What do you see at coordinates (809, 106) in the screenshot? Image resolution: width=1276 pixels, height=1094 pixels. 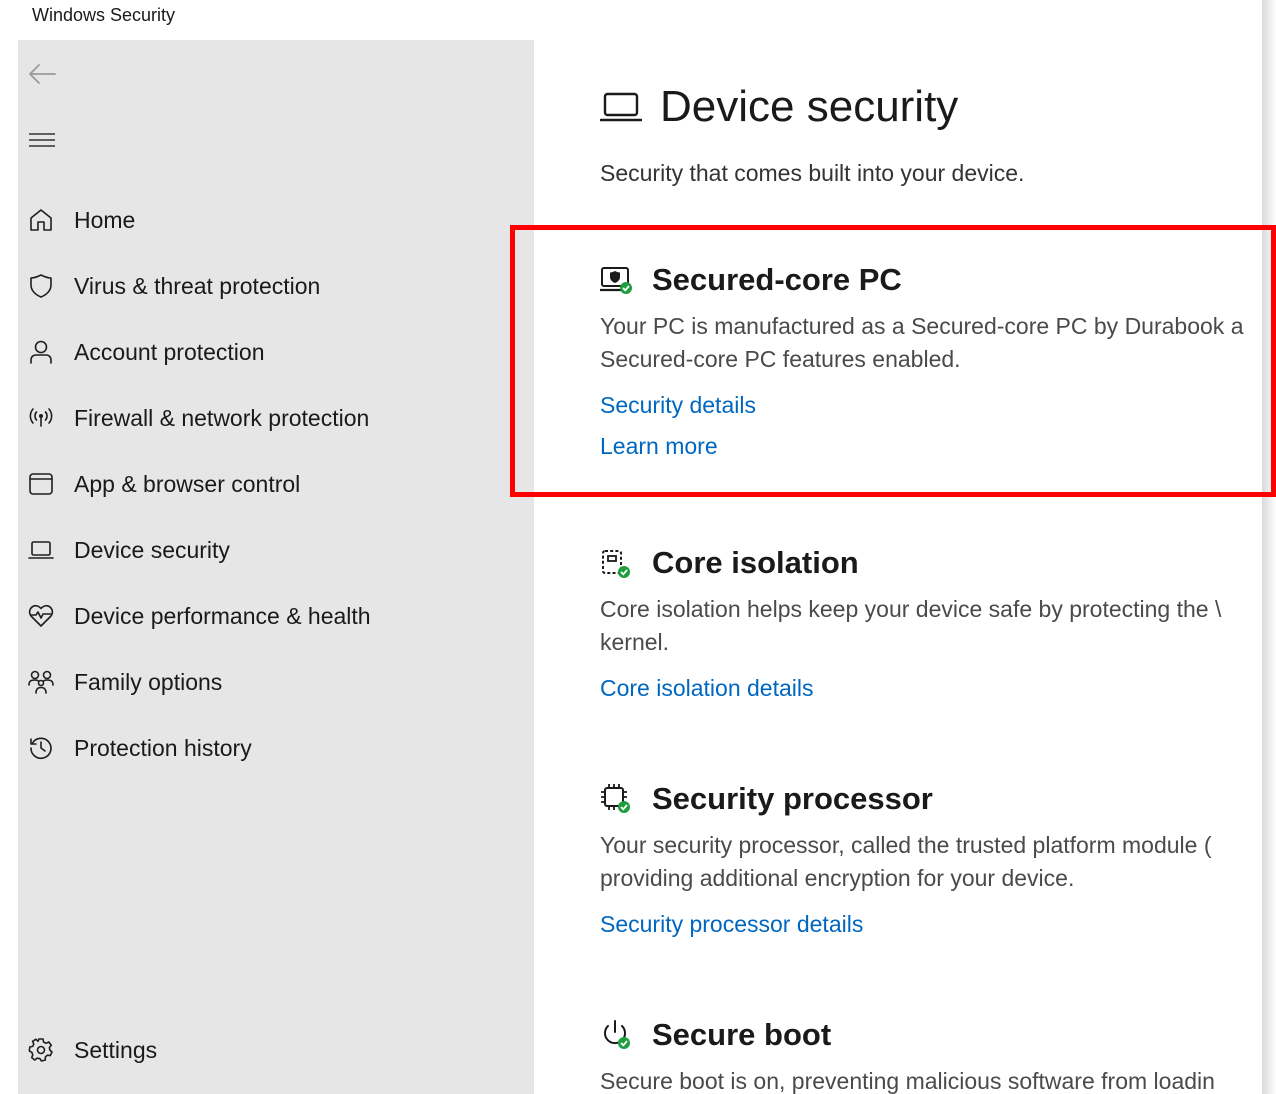 I see `page-title: Device security` at bounding box center [809, 106].